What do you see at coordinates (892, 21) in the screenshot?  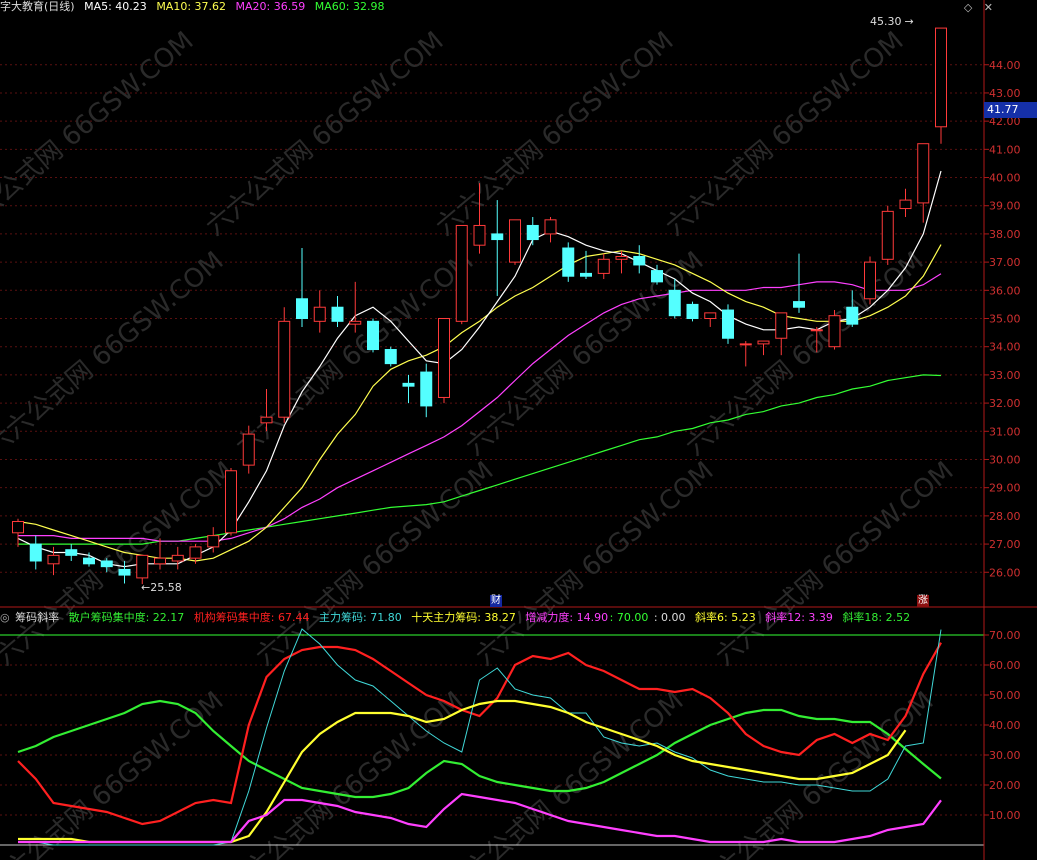 I see `high-label: 45.30 →` at bounding box center [892, 21].